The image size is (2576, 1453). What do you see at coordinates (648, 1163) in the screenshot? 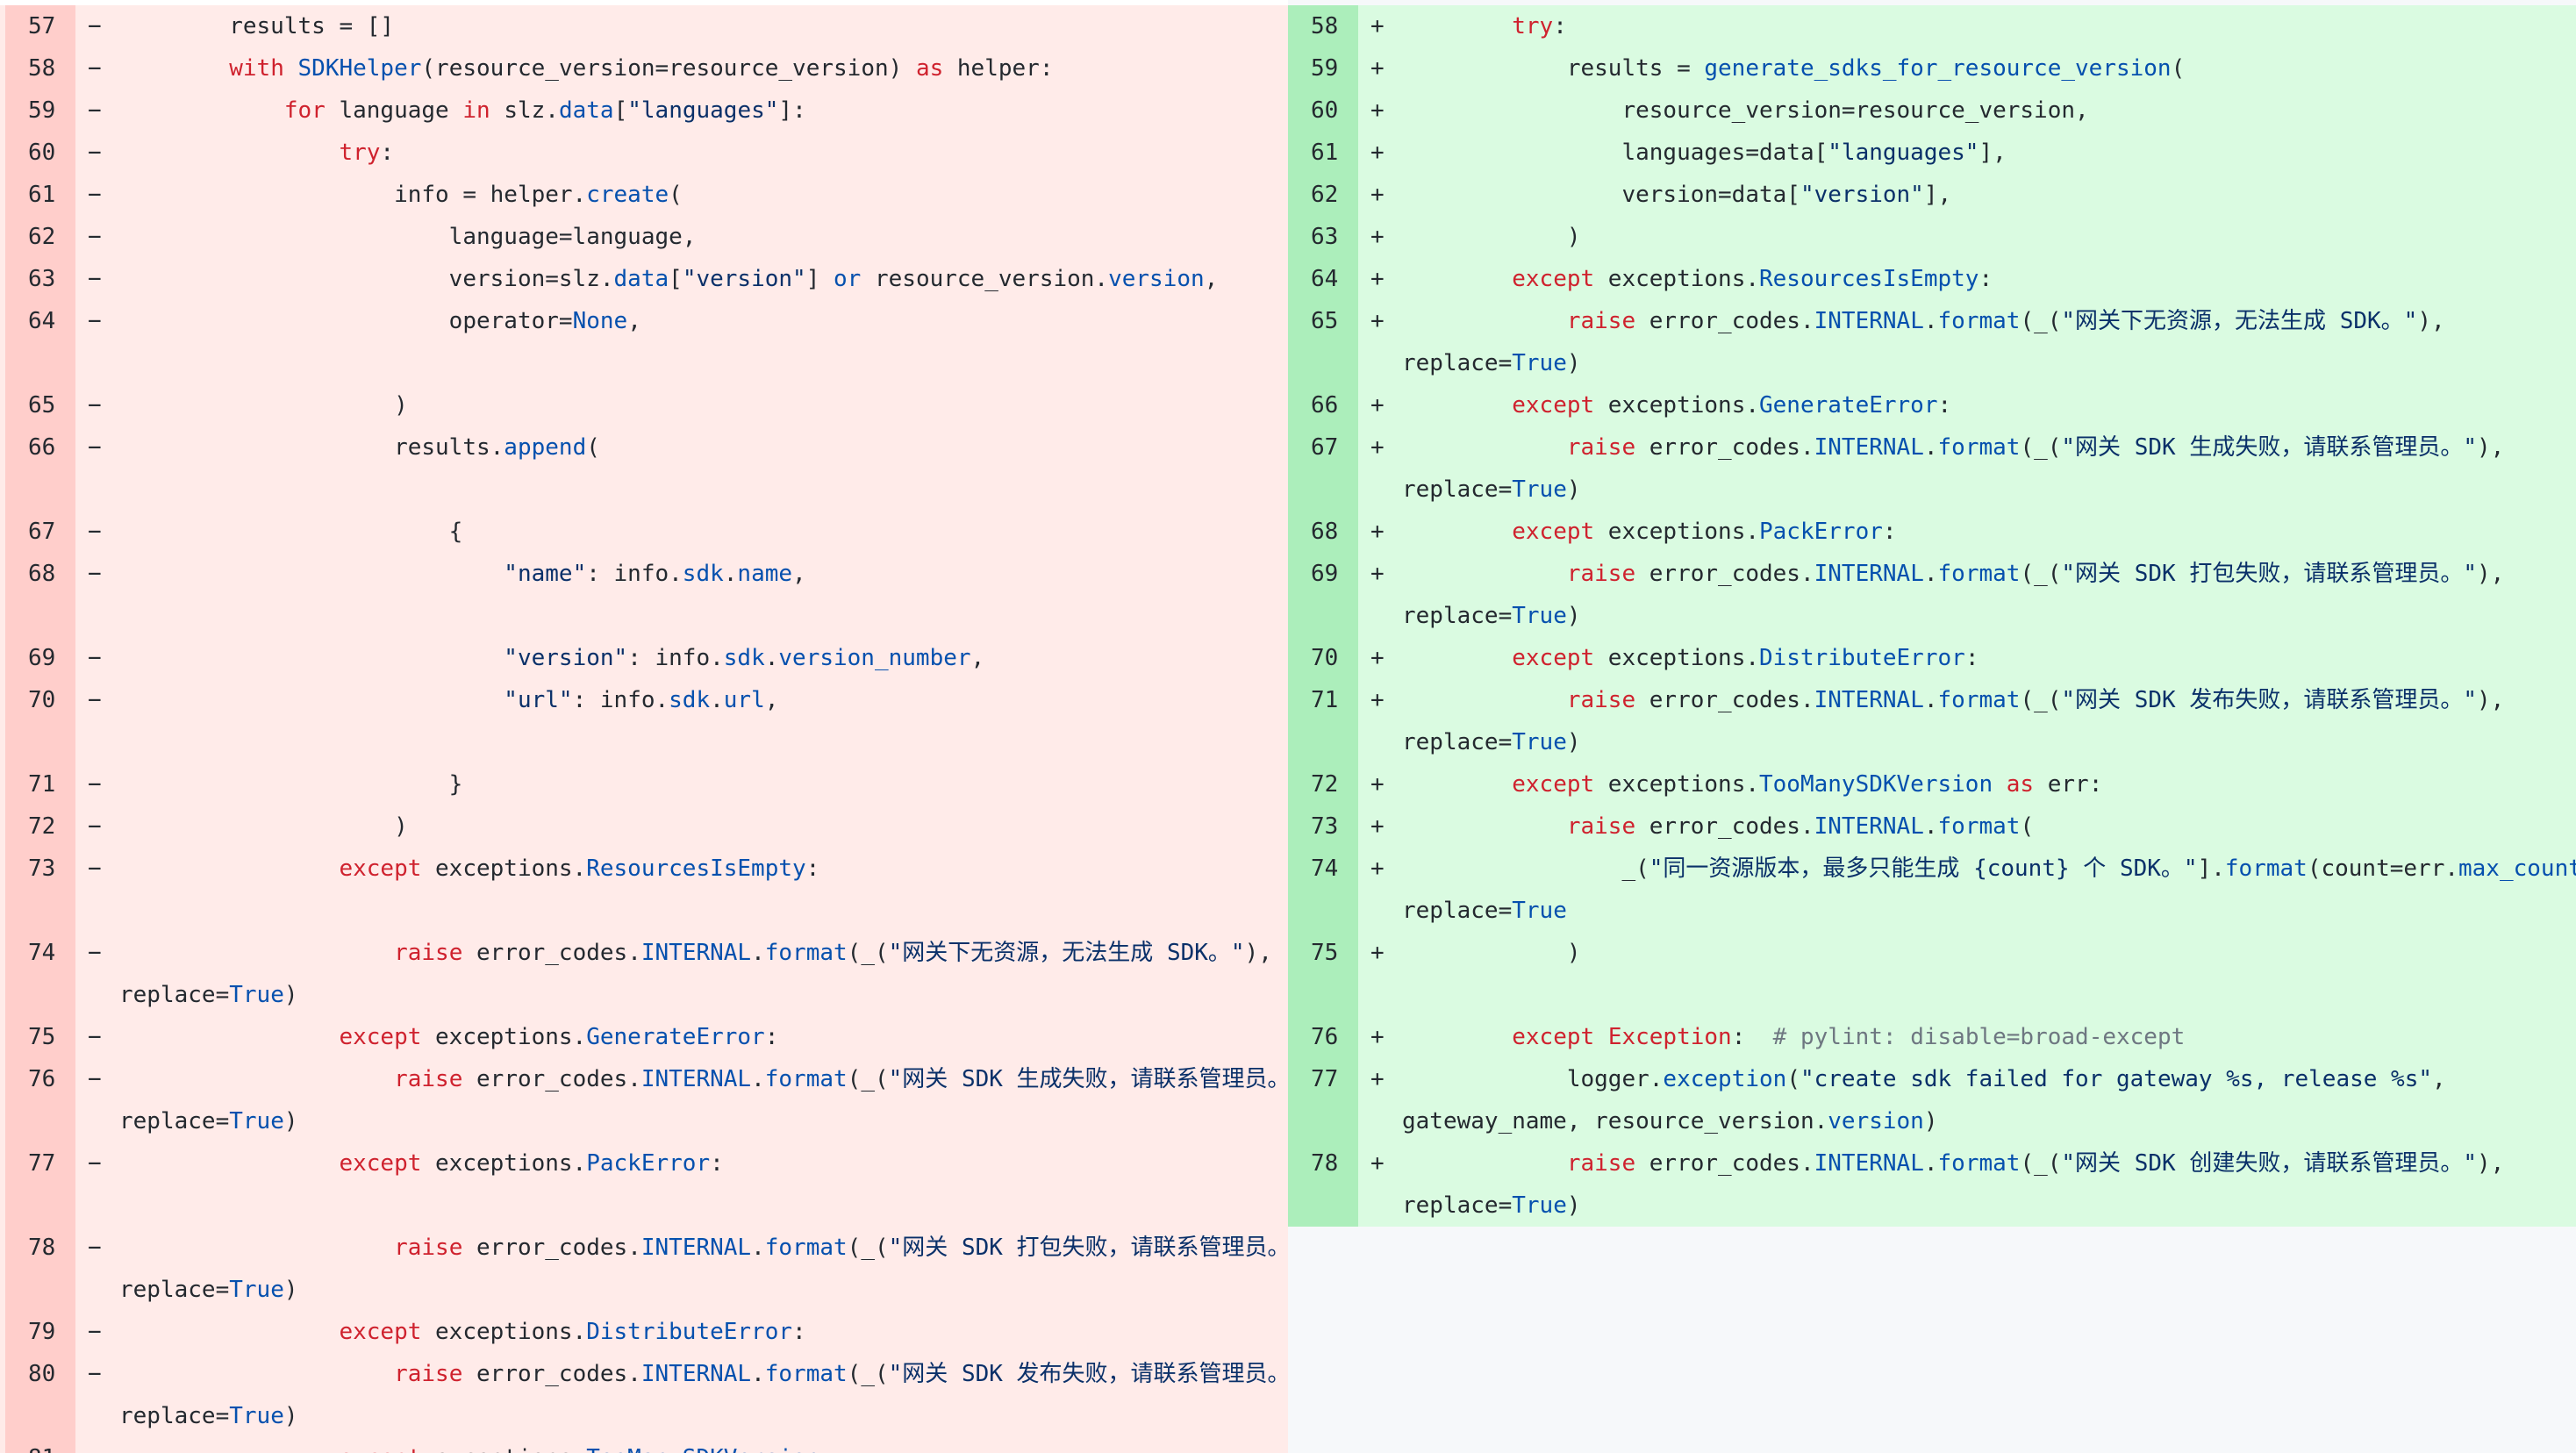
I see `code-token: PackError` at bounding box center [648, 1163].